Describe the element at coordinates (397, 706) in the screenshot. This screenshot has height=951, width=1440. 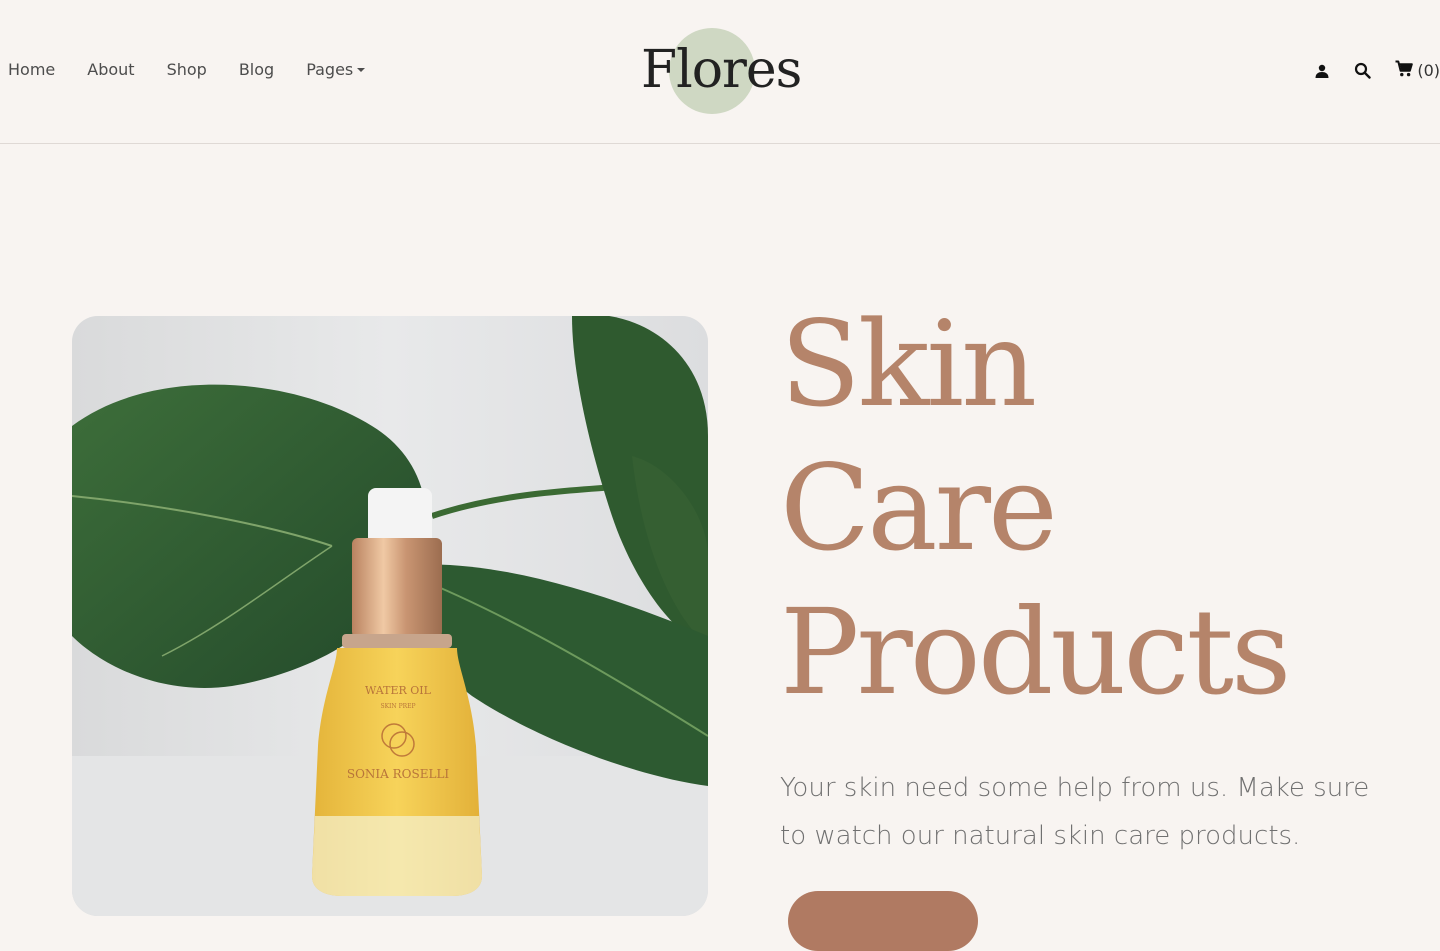
I see `svg-text: SKIN PREP` at that location.